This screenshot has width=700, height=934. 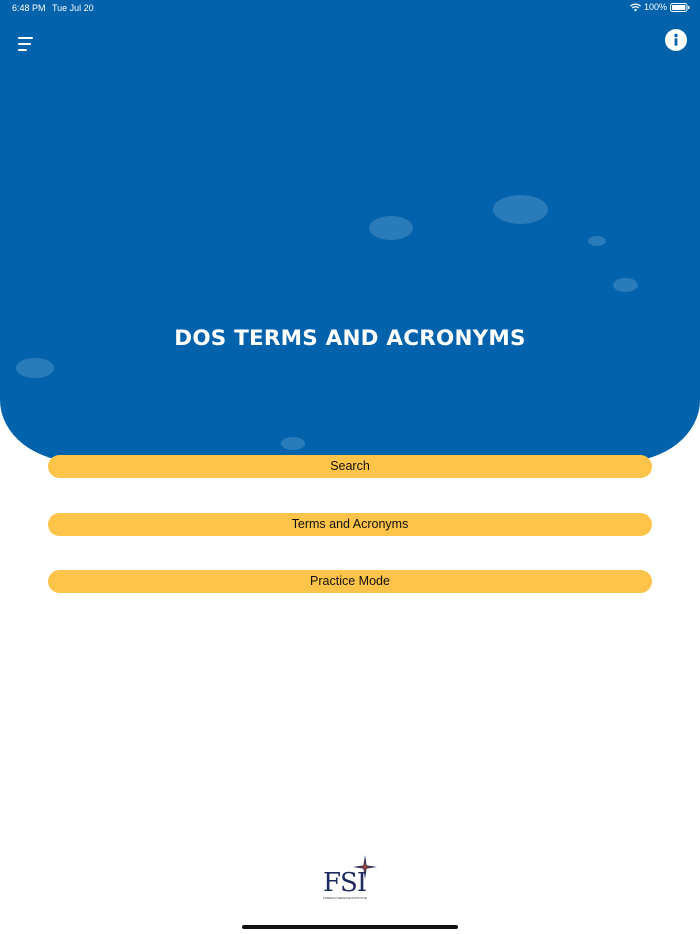 I want to click on battery-icon, so click(x=680, y=7).